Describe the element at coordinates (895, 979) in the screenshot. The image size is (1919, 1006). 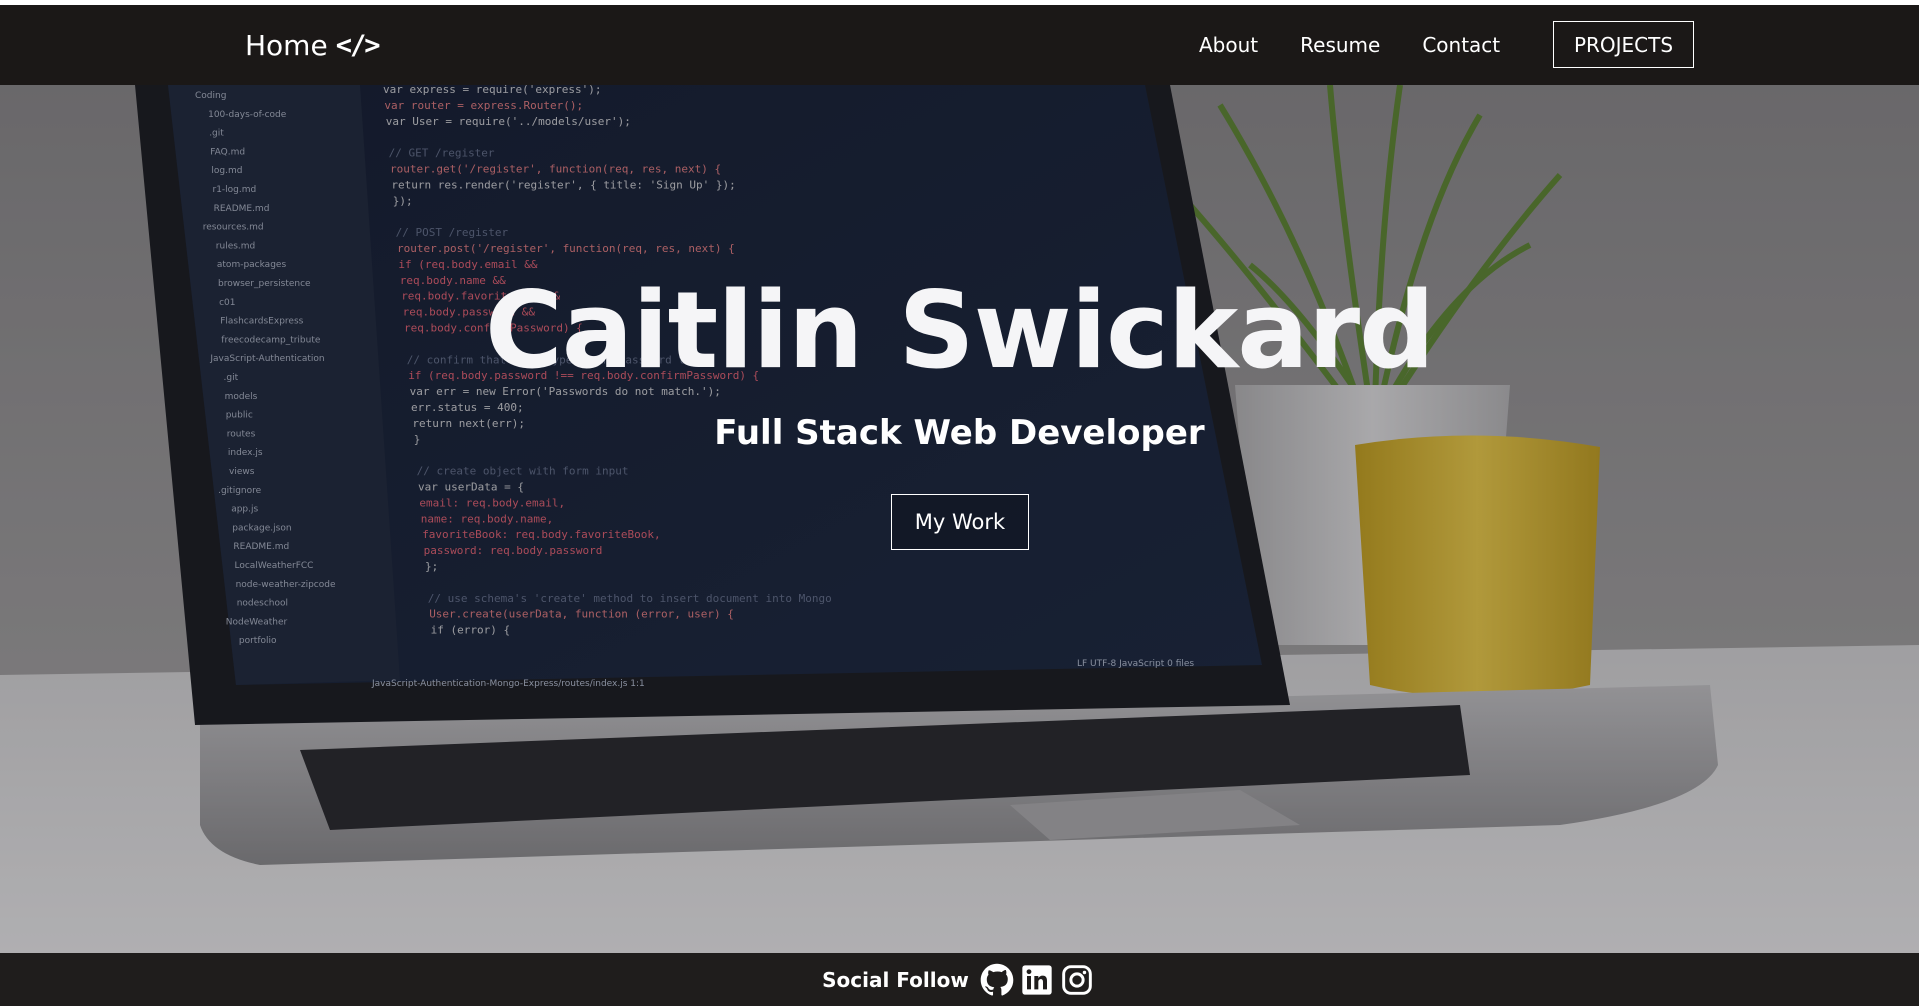
I see `social-follow-label: Social Follow` at that location.